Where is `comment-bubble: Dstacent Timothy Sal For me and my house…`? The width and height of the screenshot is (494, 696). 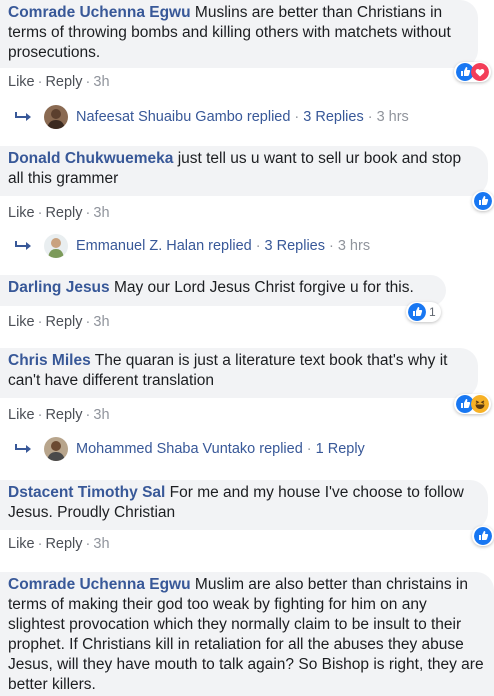
comment-bubble: Dstacent Timothy Sal For me and my house… is located at coordinates (244, 505).